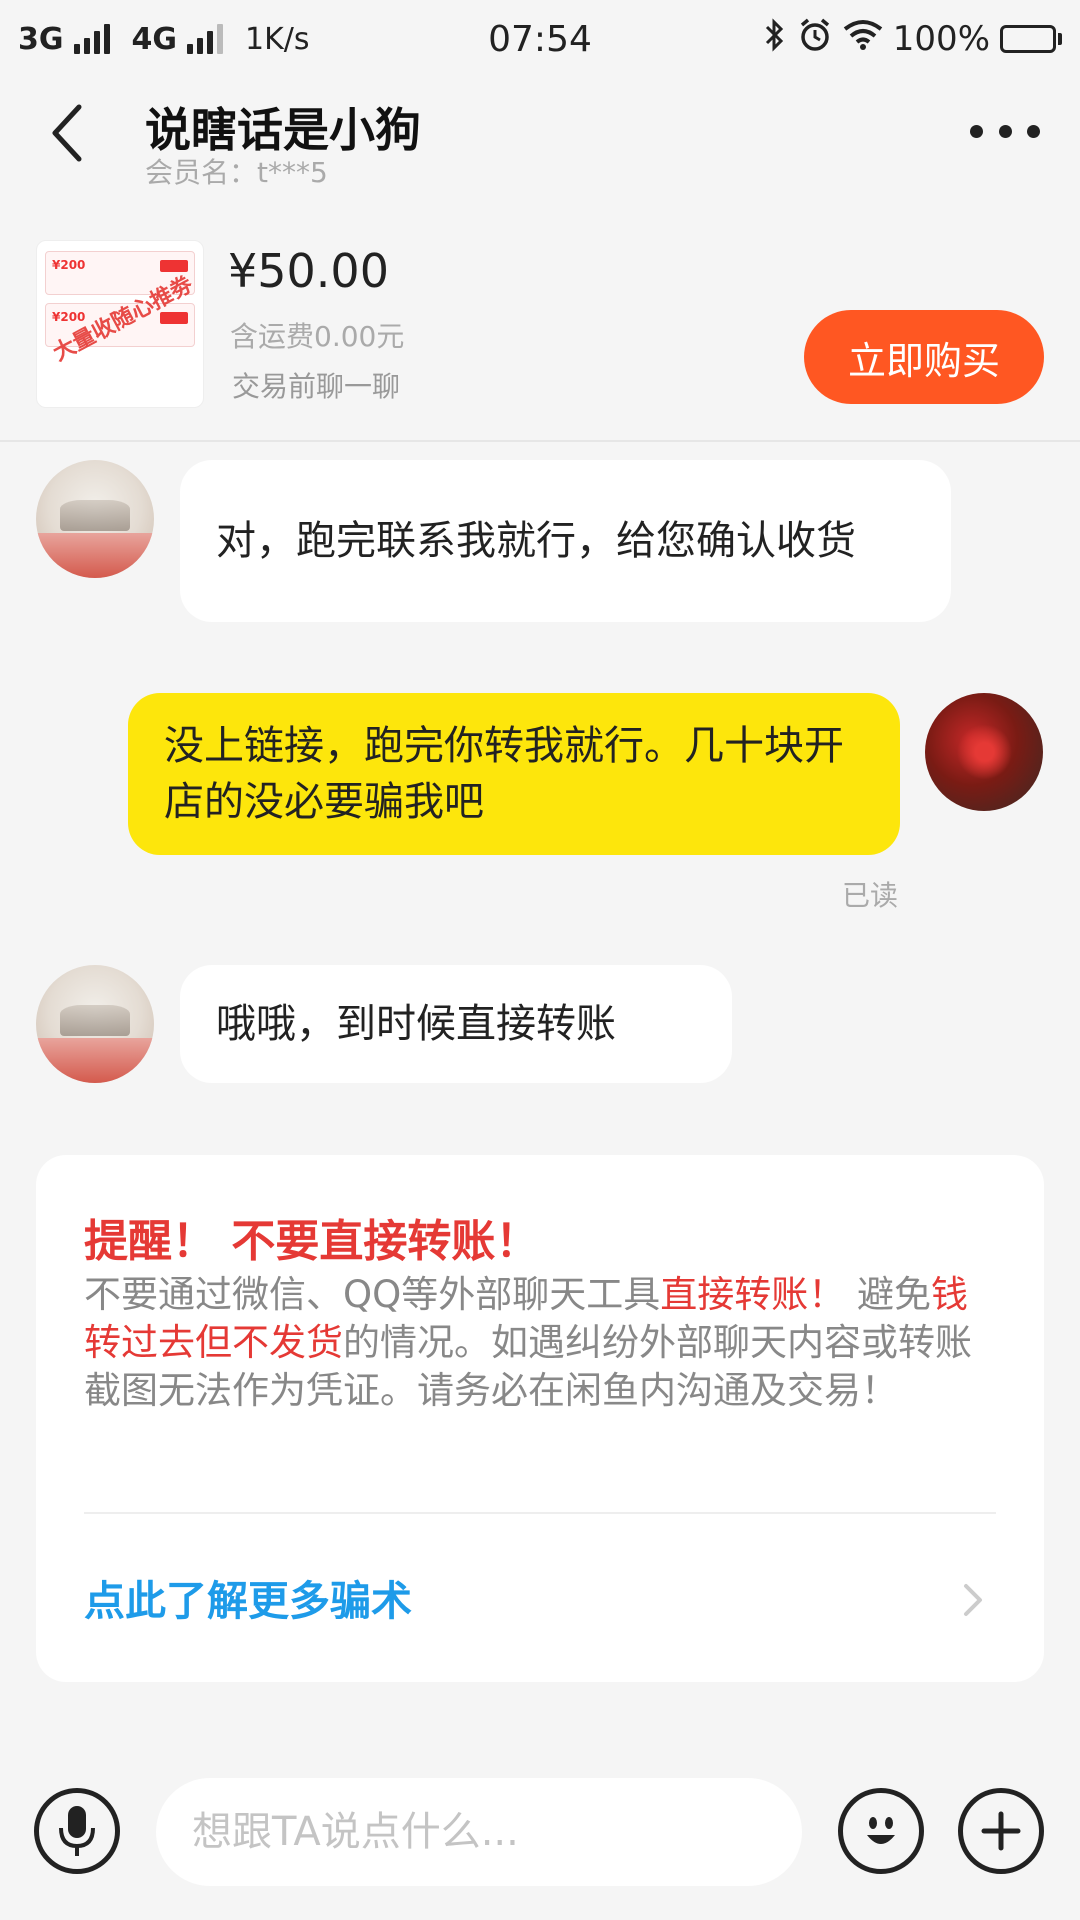 Image resolution: width=1080 pixels, height=1920 pixels. I want to click on back-button, so click(66, 133).